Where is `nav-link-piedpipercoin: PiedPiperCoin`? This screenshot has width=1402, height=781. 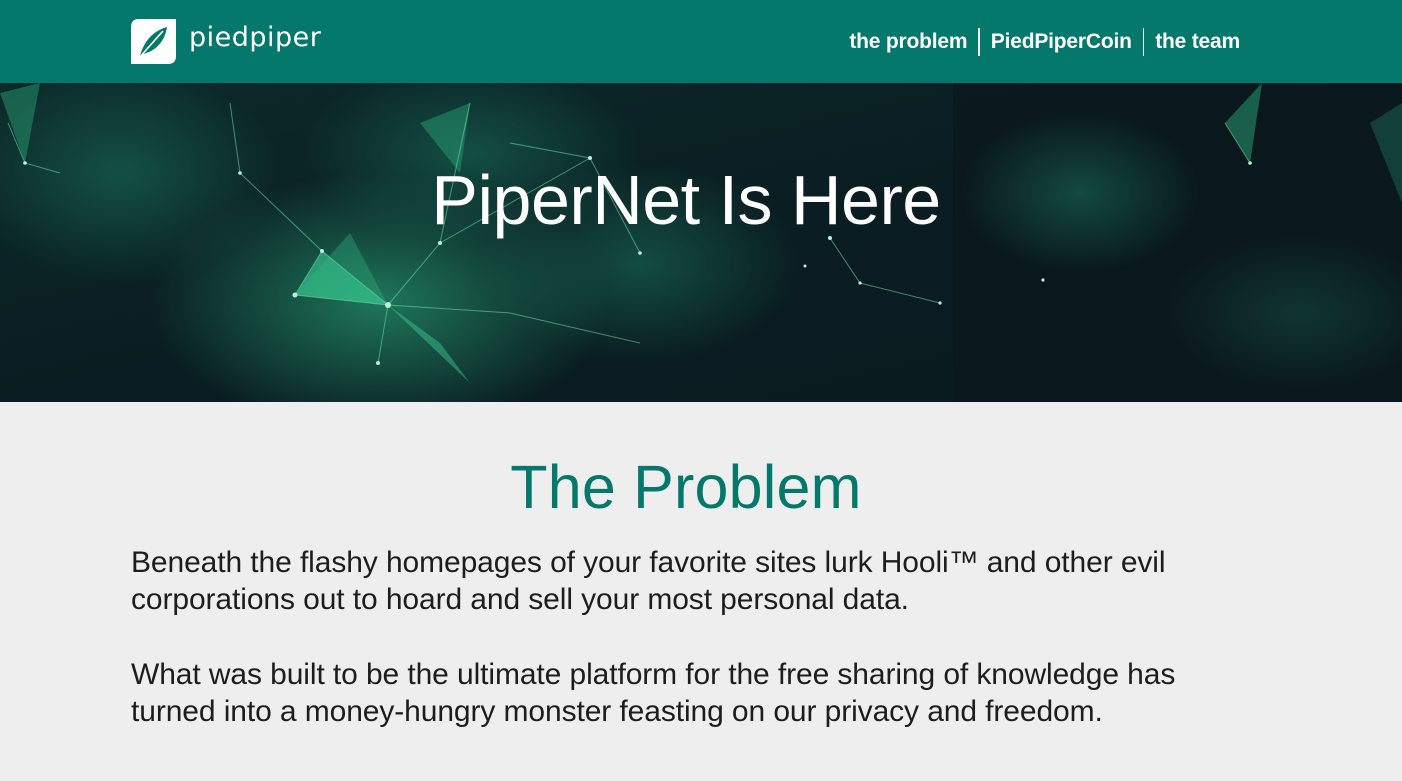 nav-link-piedpipercoin: PiedPiperCoin is located at coordinates (1061, 42).